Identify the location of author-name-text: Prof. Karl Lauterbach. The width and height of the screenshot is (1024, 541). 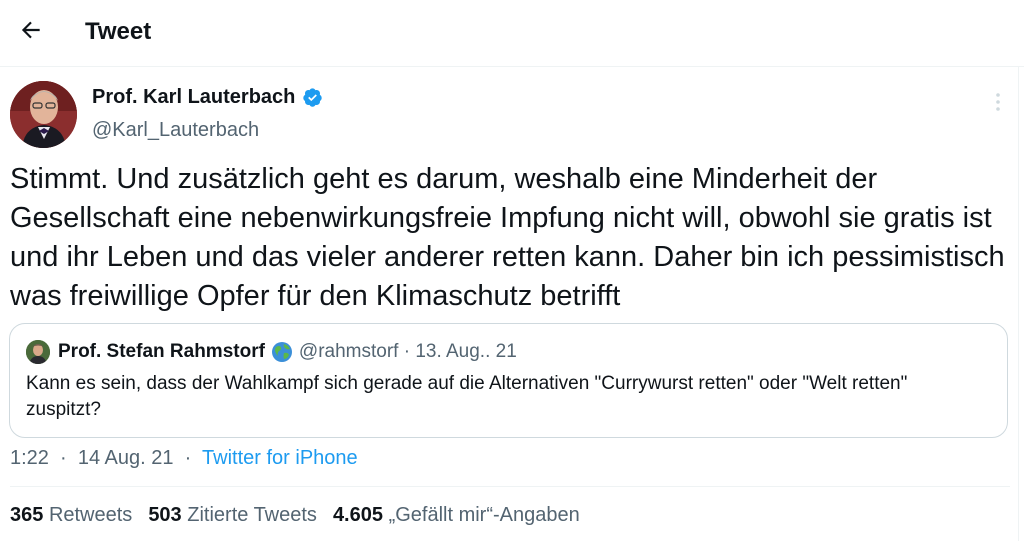
(194, 97).